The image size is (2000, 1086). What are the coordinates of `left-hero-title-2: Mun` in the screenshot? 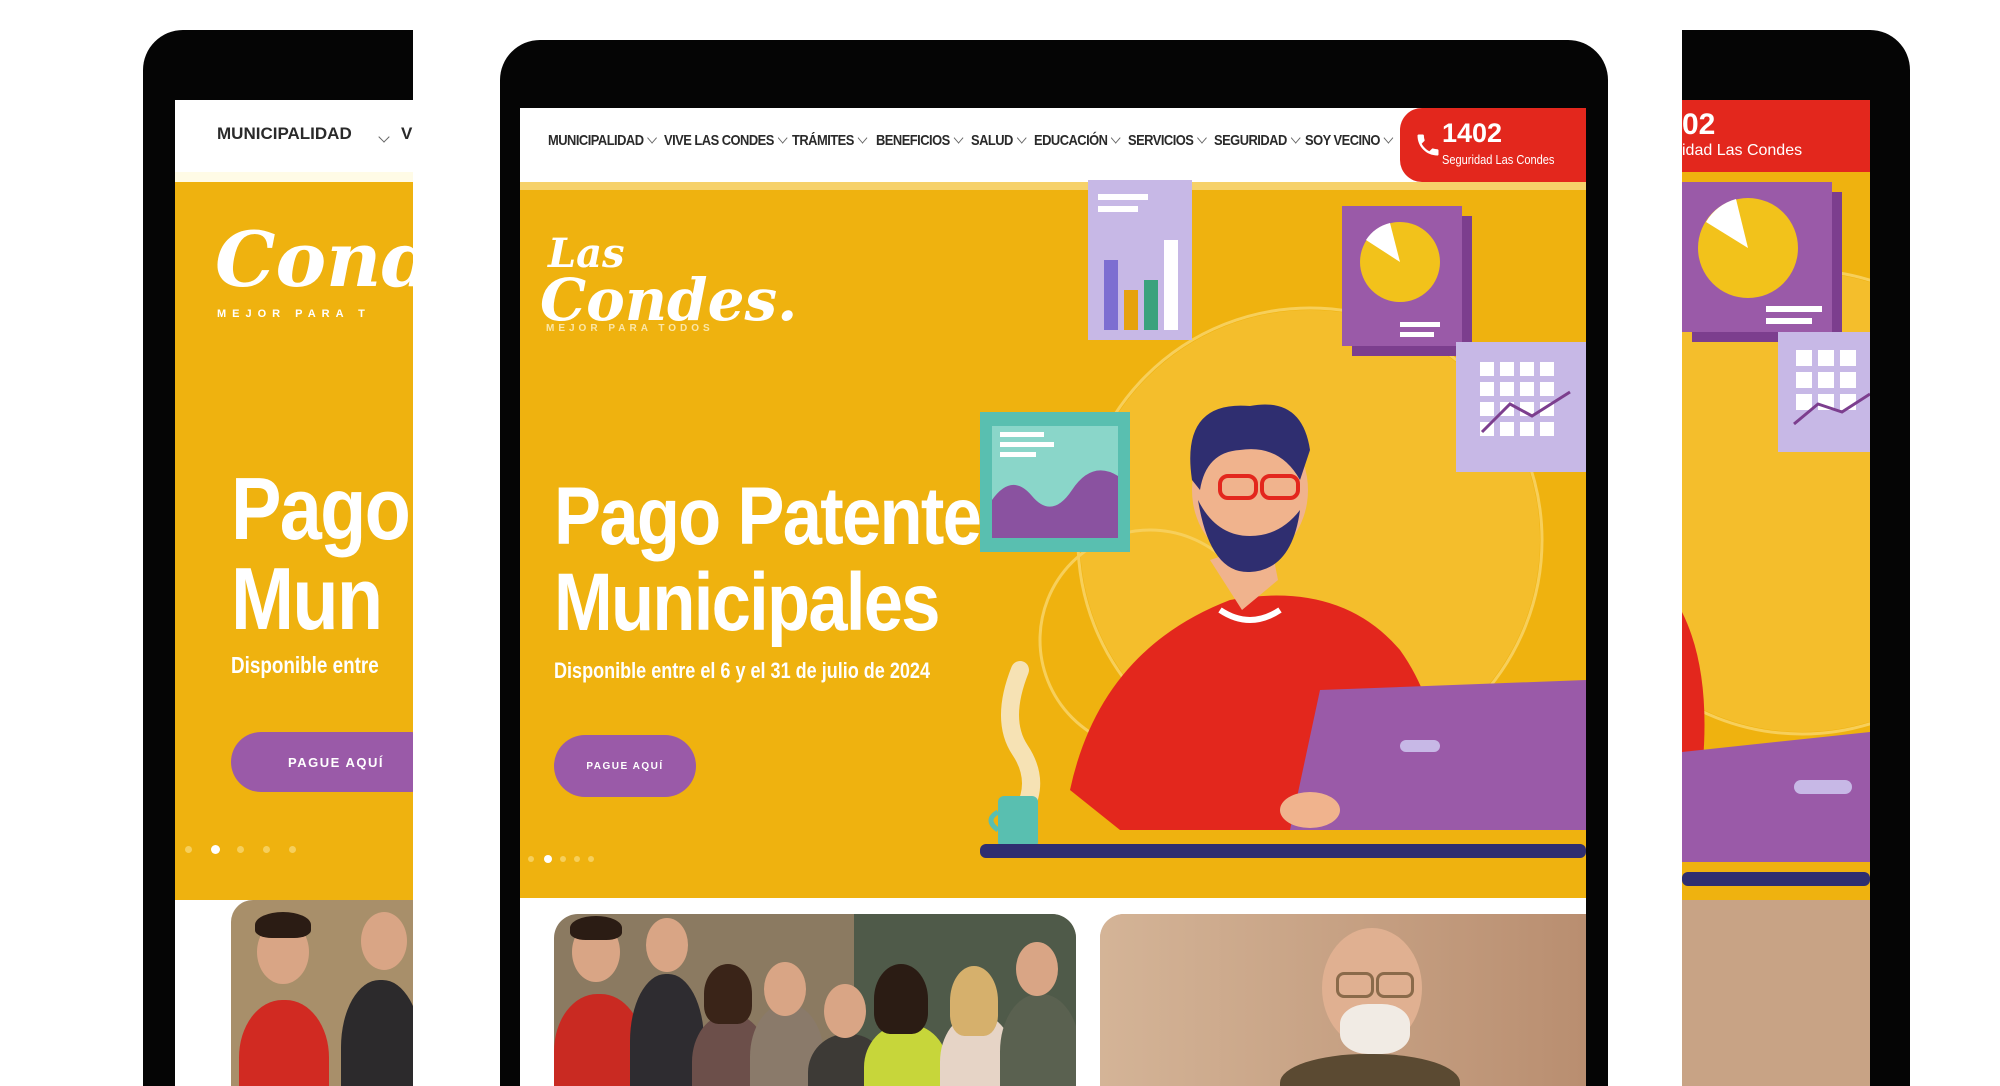 It's located at (307, 598).